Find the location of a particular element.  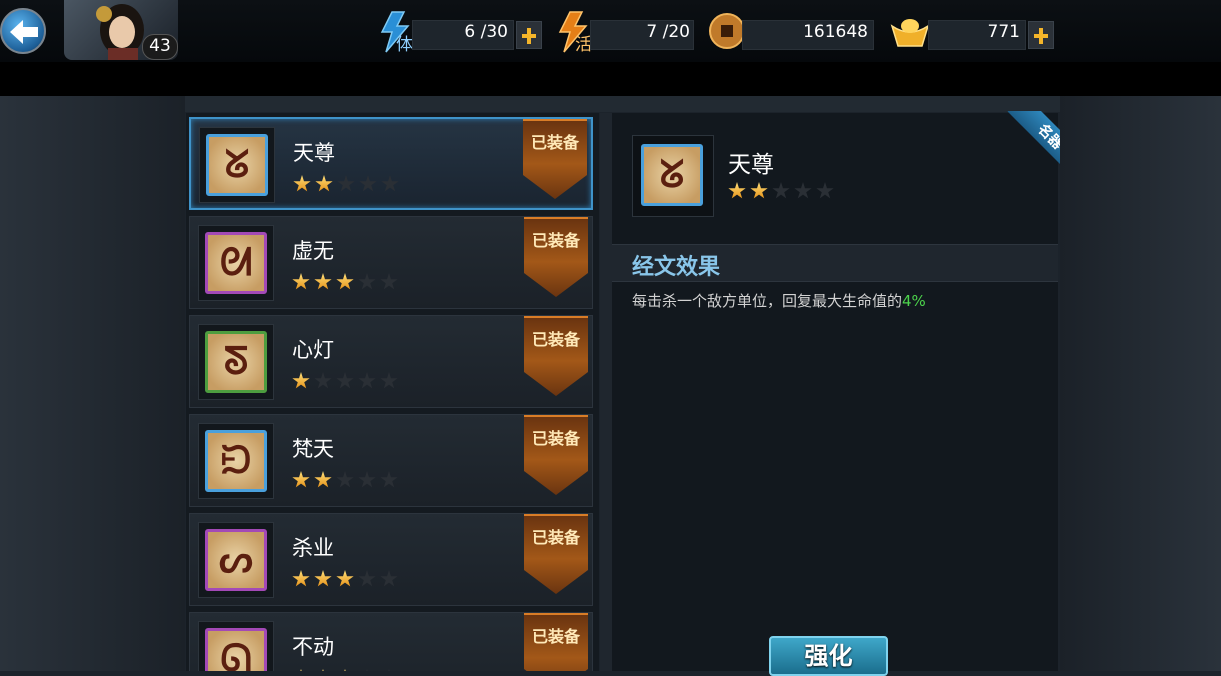

rune-glyph: ᔕ is located at coordinates (236, 558).